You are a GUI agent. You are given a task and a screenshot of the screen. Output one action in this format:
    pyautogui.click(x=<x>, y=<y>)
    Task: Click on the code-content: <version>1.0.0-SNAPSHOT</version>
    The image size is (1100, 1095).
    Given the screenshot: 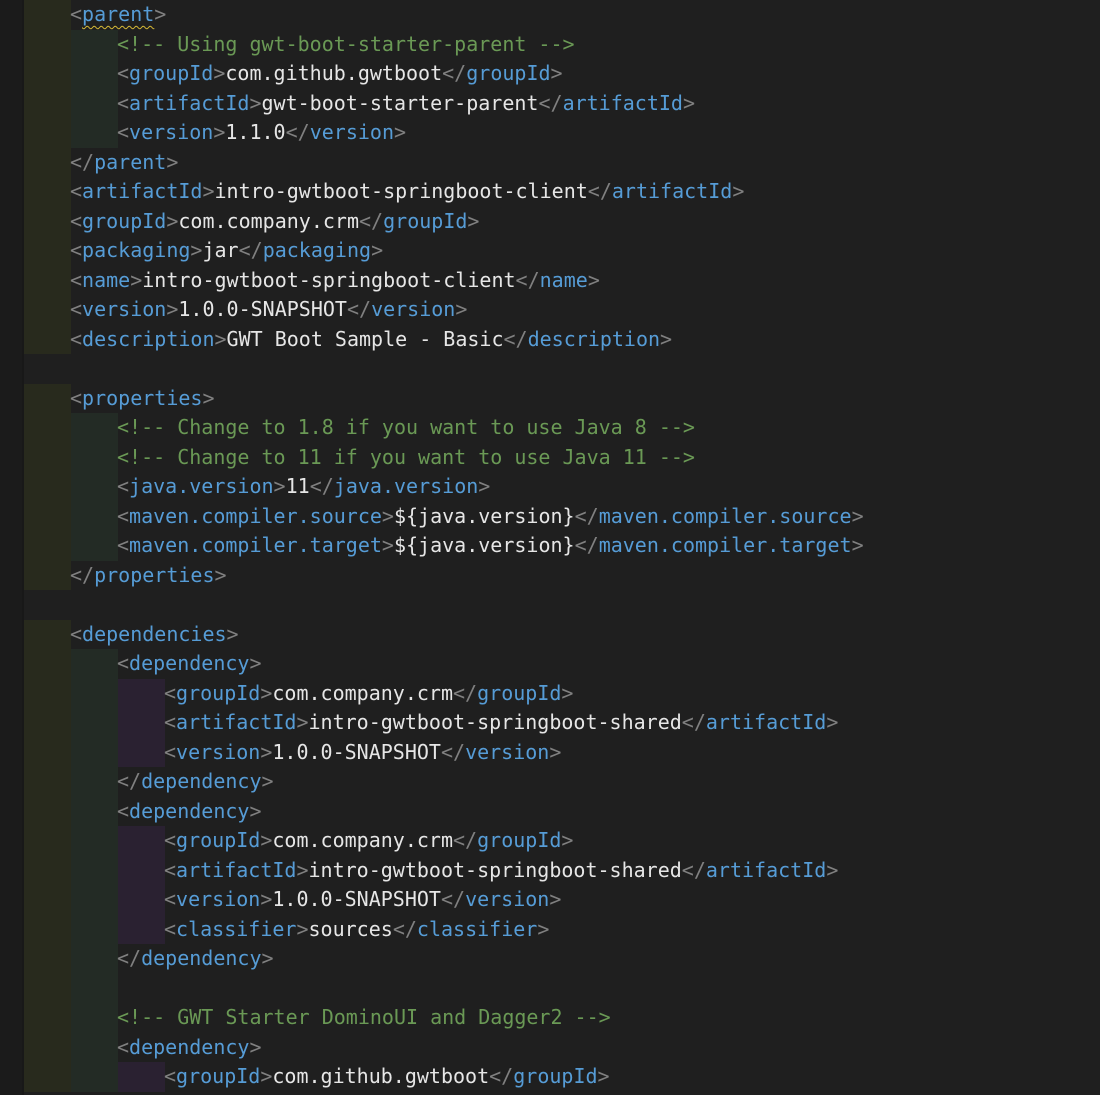 What is the action you would take?
    pyautogui.click(x=362, y=753)
    